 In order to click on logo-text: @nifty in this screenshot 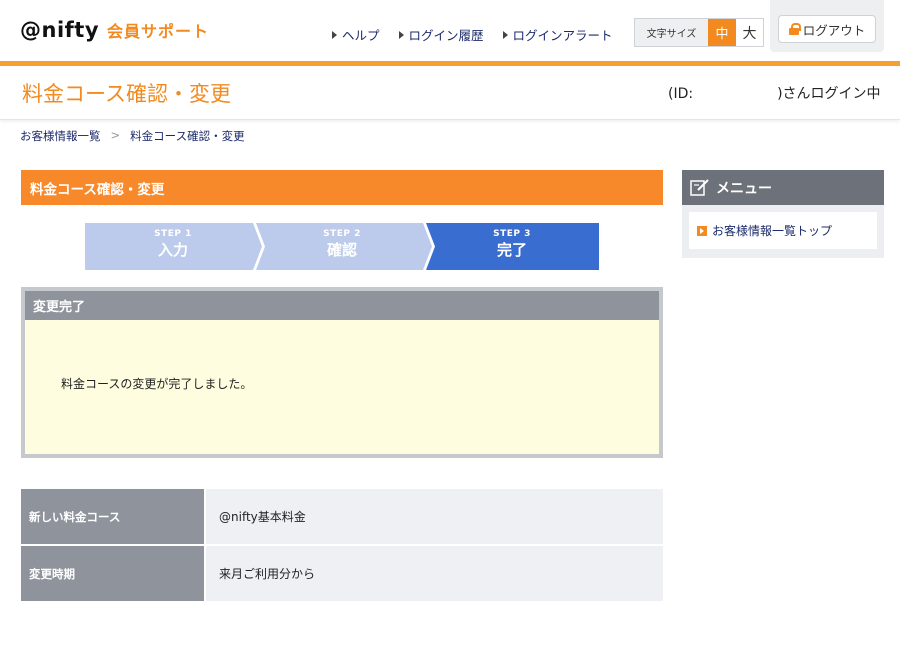, I will do `click(60, 30)`.